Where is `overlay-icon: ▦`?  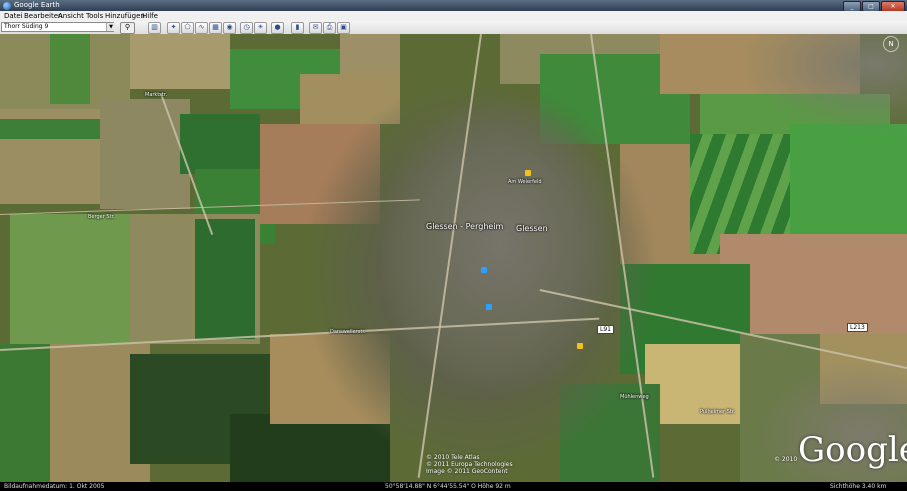
overlay-icon: ▦ is located at coordinates (215, 28).